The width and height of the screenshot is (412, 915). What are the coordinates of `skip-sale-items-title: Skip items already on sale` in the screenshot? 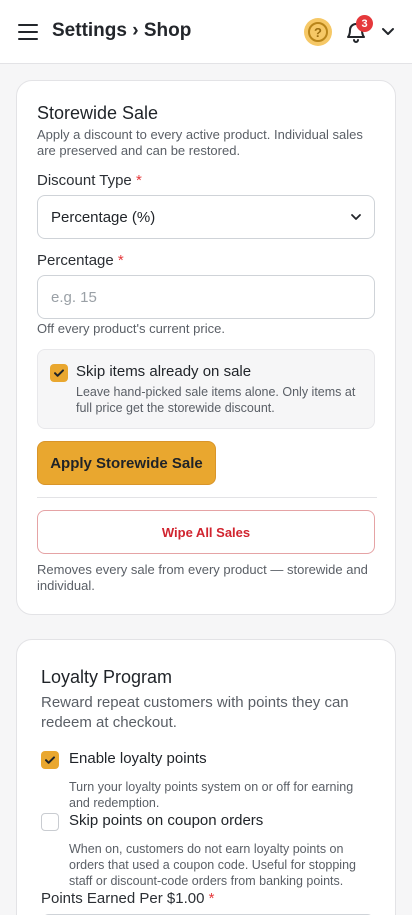 It's located at (164, 371).